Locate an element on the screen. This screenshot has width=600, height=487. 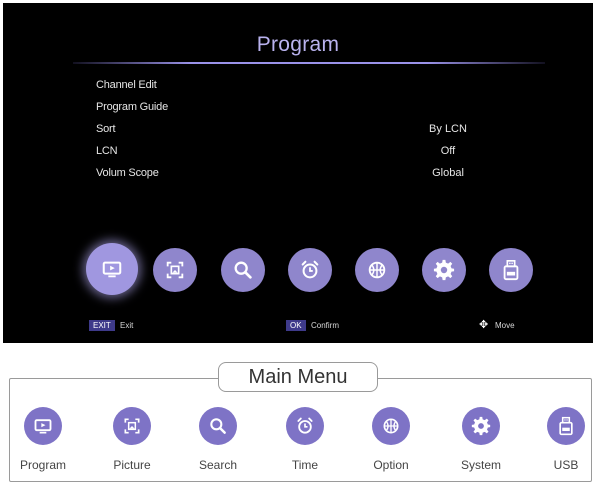
tab-program is located at coordinates (112, 269).